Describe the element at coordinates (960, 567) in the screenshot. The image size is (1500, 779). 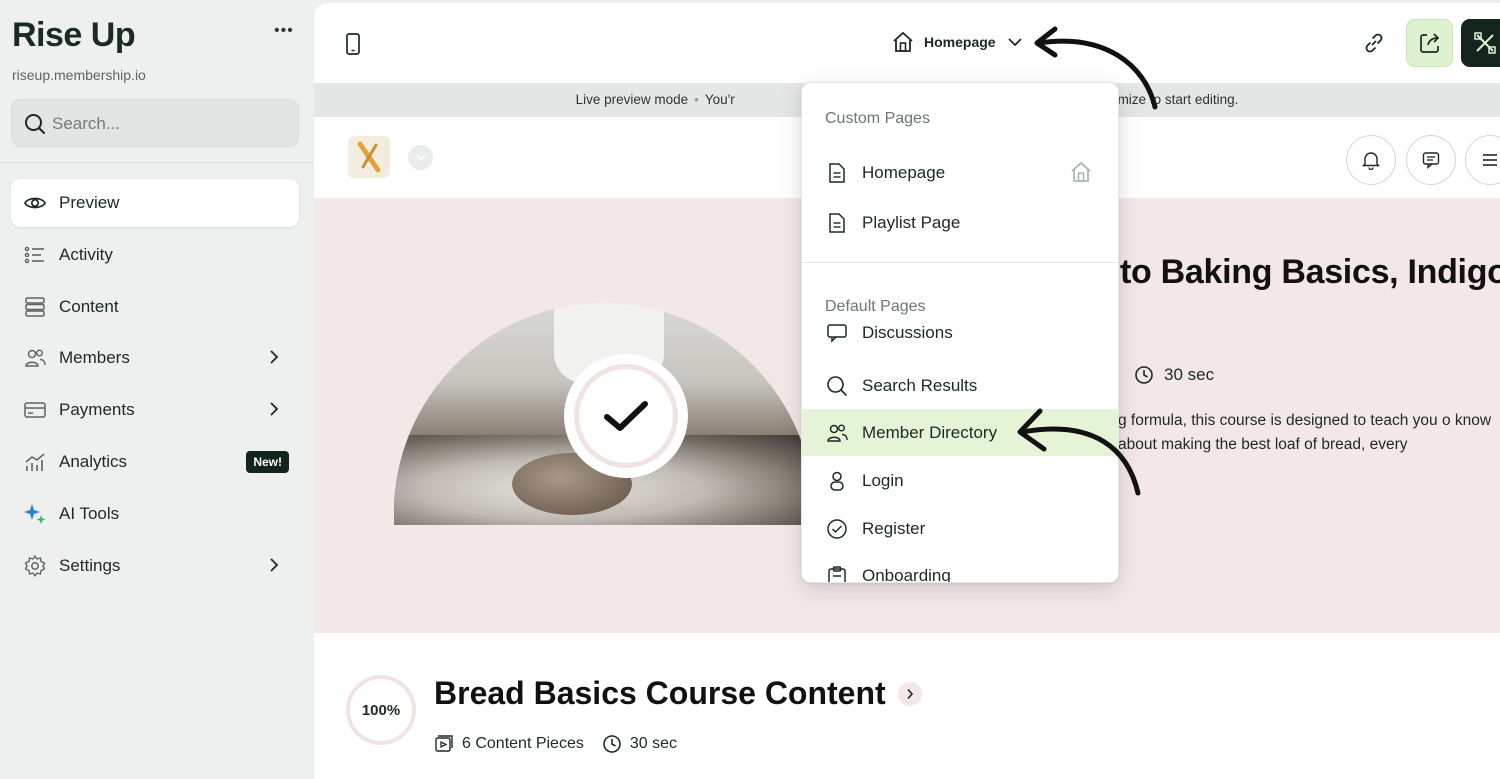
I see `page-option-onboarding: Onboarding` at that location.